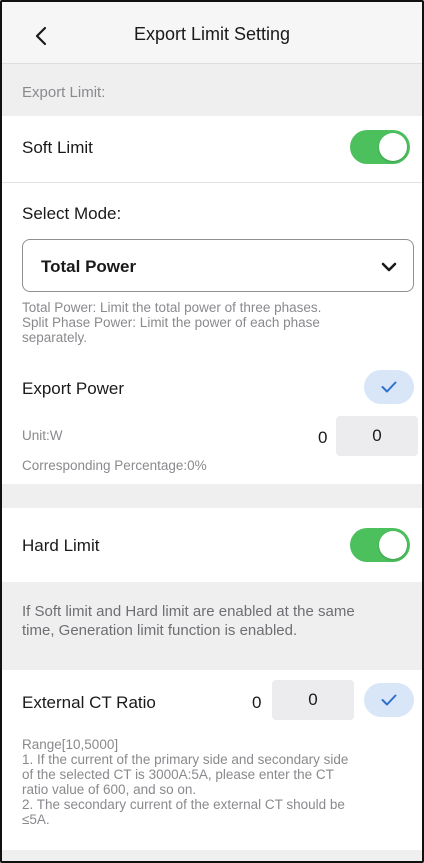 This screenshot has width=424, height=863. Describe the element at coordinates (42, 435) in the screenshot. I see `unit-label: Unit:W` at that location.